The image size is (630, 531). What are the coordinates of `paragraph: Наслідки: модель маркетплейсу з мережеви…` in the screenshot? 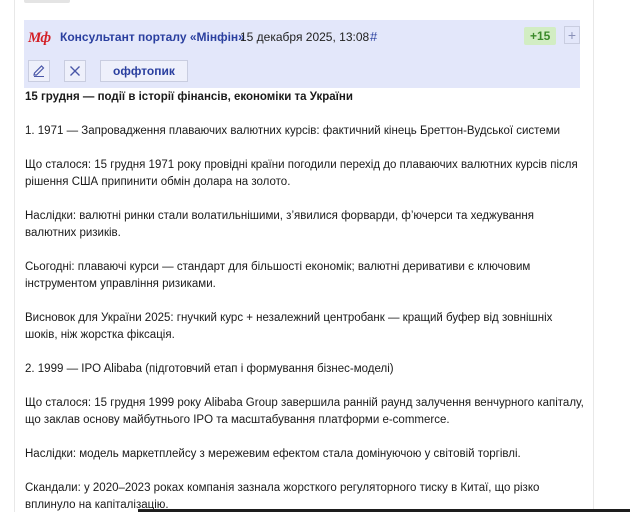 It's located at (273, 454).